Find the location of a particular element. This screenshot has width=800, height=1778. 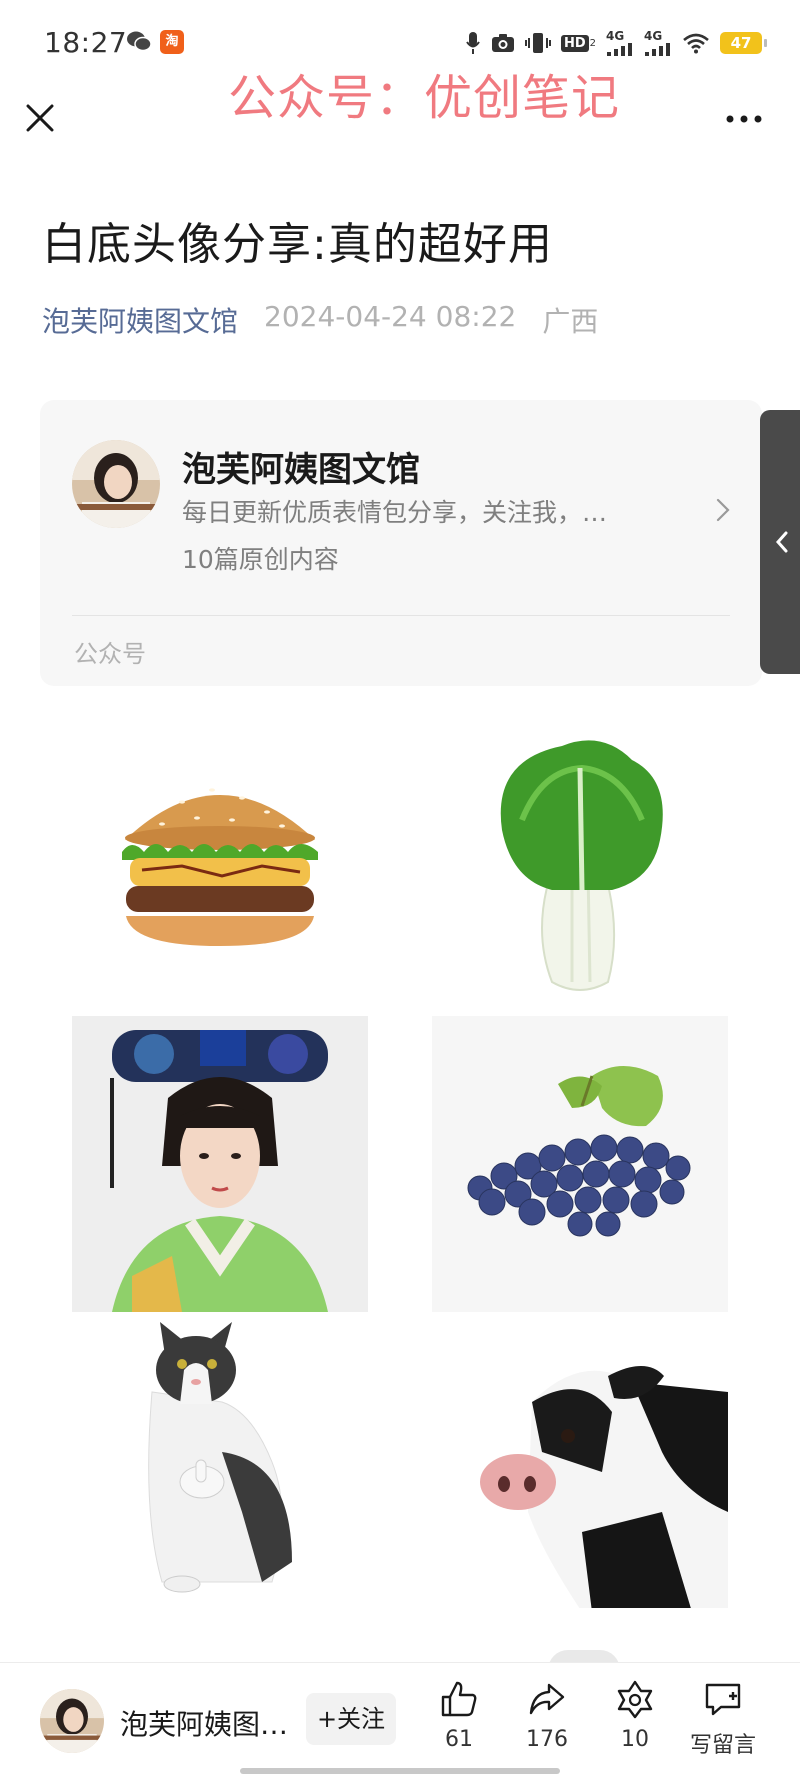

card-divider is located at coordinates (401, 615).